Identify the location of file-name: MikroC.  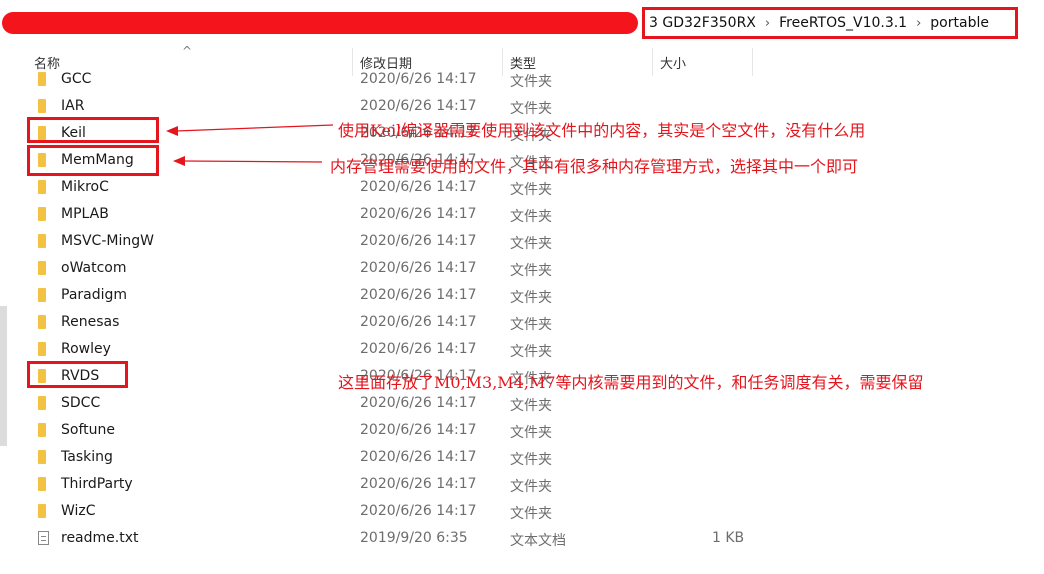
(85, 187).